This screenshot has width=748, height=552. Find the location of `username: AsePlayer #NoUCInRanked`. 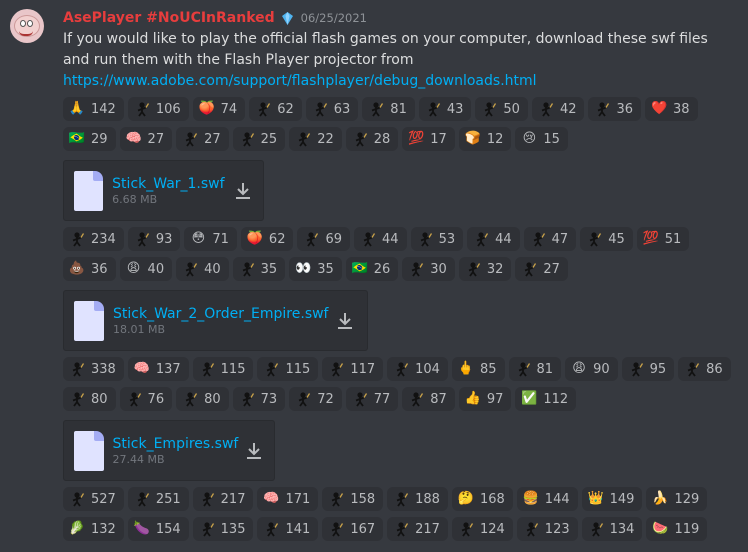

username: AsePlayer #NoUCInRanked is located at coordinates (169, 18).